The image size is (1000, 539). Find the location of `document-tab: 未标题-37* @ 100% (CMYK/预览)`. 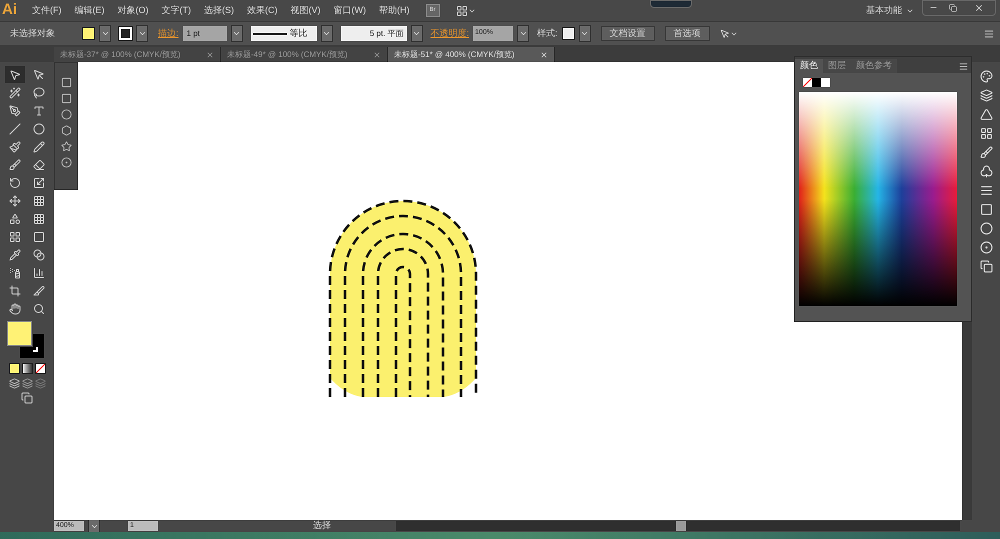

document-tab: 未标题-37* @ 100% (CMYK/预览) is located at coordinates (137, 54).